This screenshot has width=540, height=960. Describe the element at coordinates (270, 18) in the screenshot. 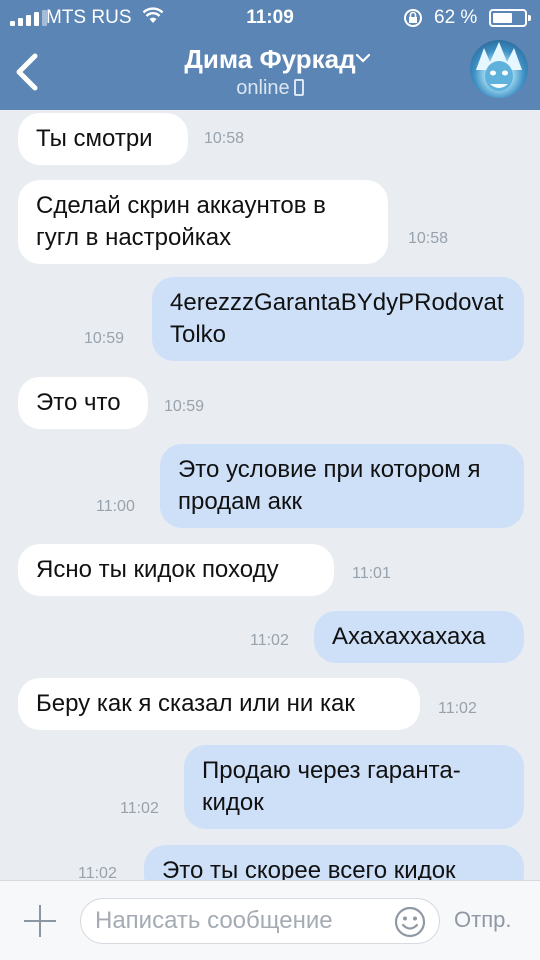

I see `status-bar: MTS RUS 11:09 62 %` at that location.